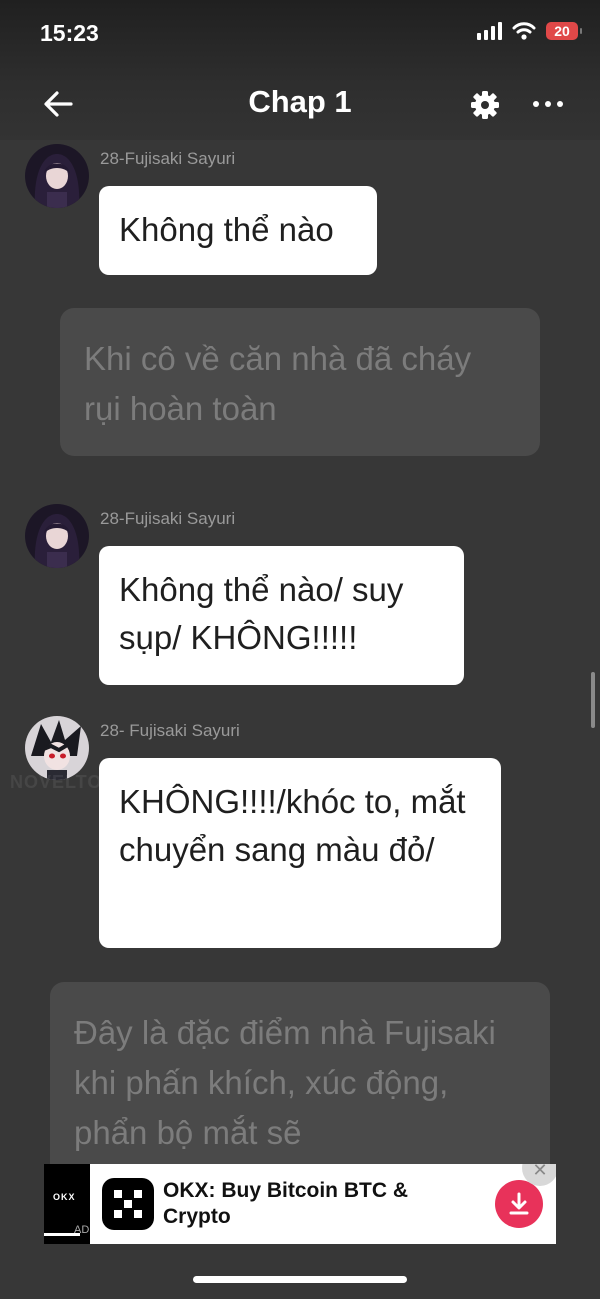 This screenshot has height=1299, width=600. What do you see at coordinates (524, 31) in the screenshot?
I see `wifi-icon` at bounding box center [524, 31].